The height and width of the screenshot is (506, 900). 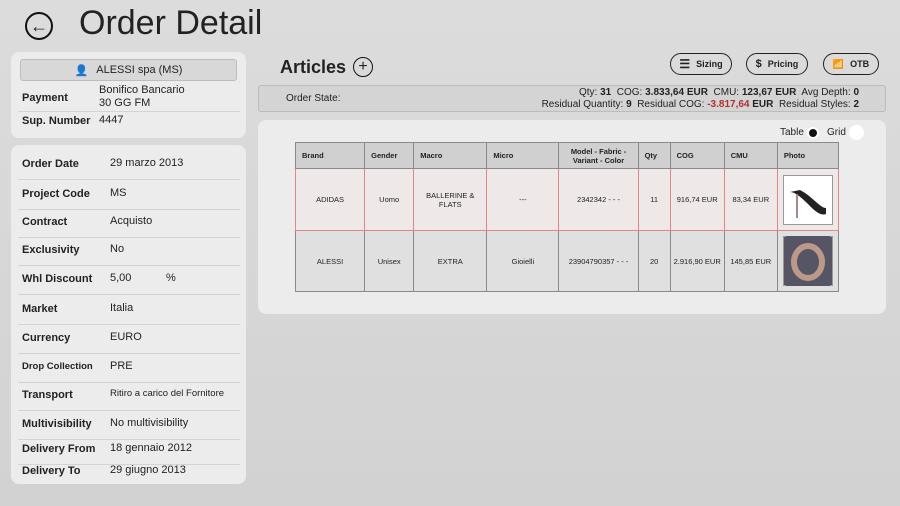 I want to click on otb-label: OTB, so click(x=860, y=64).